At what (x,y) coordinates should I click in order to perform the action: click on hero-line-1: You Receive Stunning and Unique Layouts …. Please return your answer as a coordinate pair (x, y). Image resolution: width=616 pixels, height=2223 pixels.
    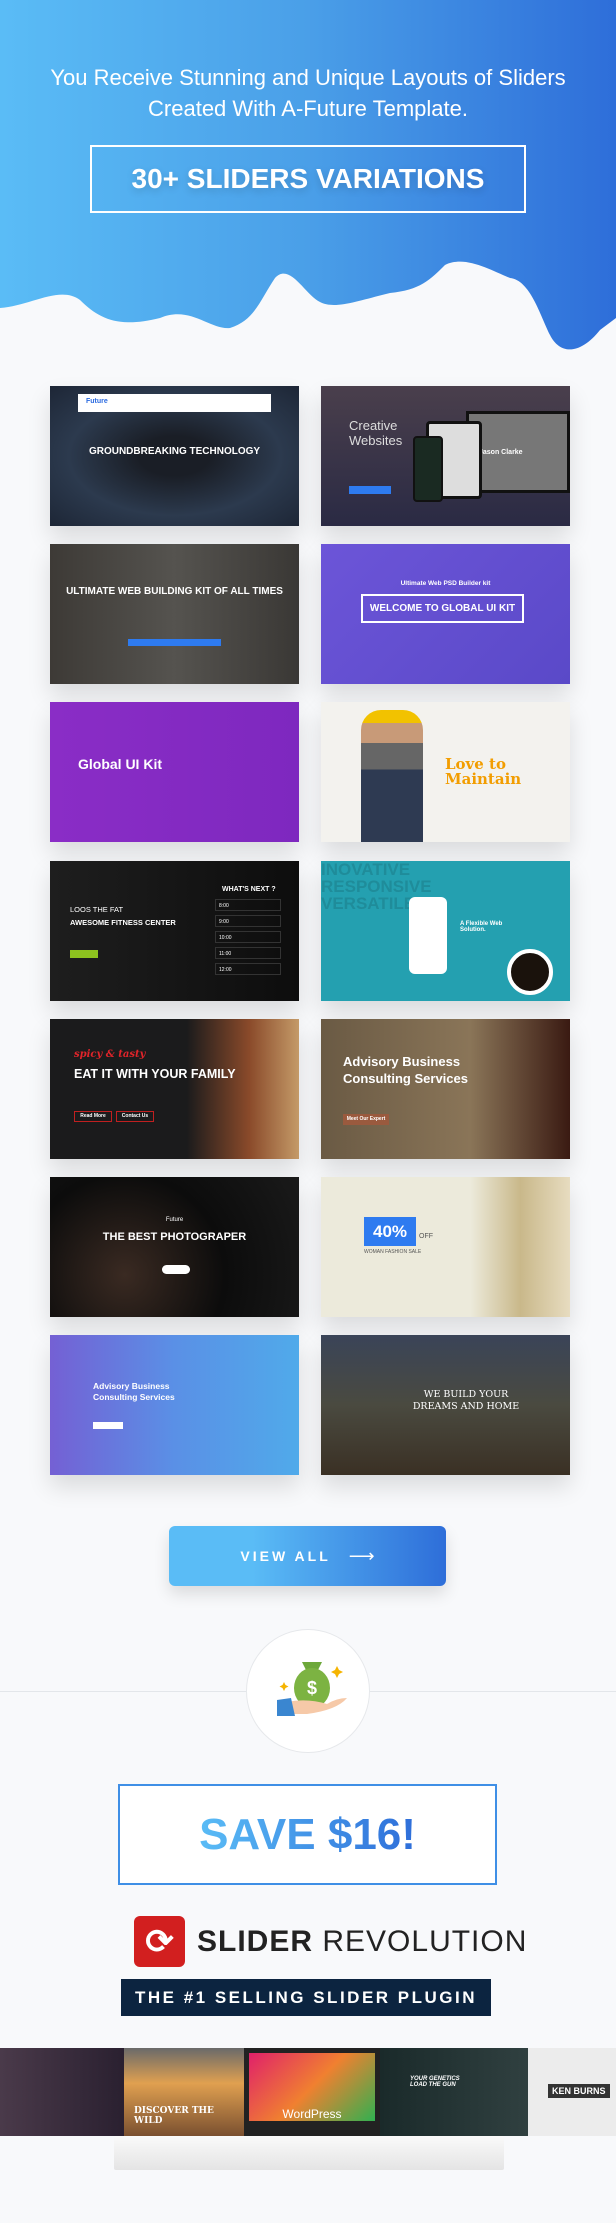
    Looking at the image, I should click on (308, 77).